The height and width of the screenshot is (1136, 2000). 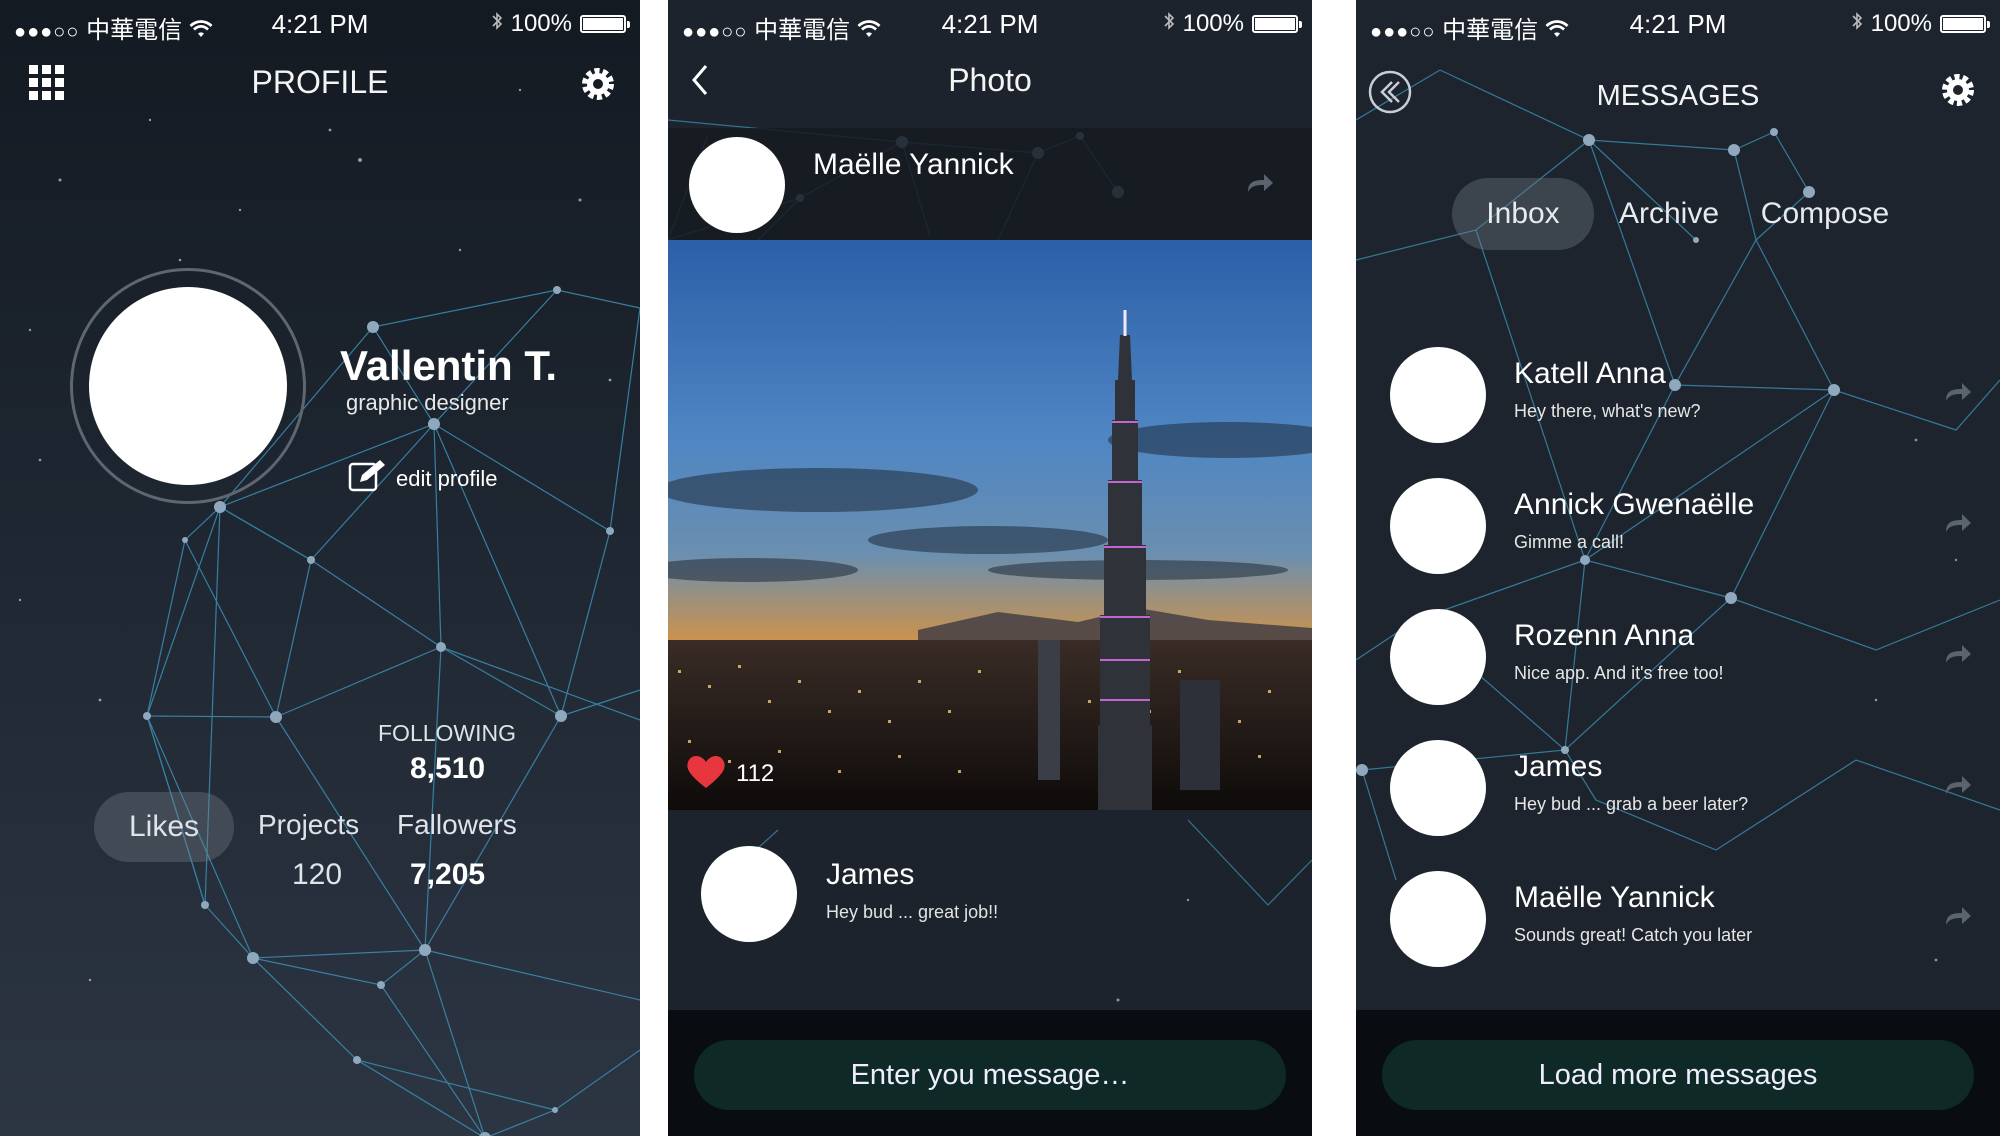 I want to click on load-more-button: Load more messages, so click(x=1678, y=1075).